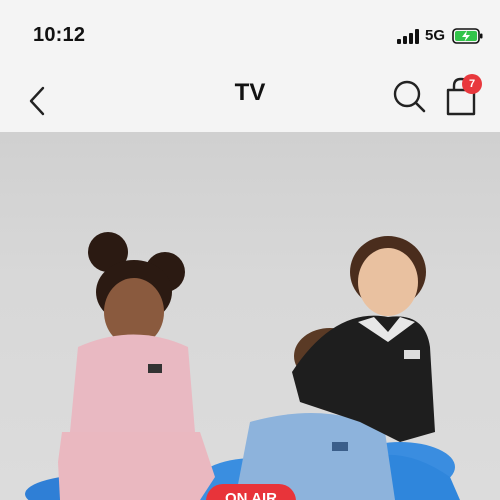  Describe the element at coordinates (59, 35) in the screenshot. I see `status-time: 10:12` at that location.